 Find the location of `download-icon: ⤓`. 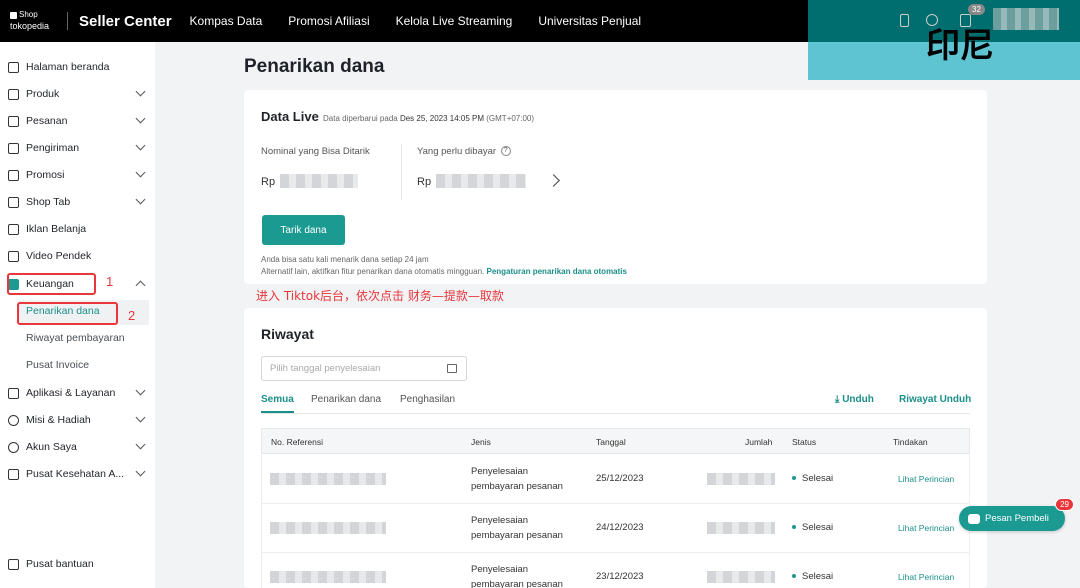

download-icon: ⤓ is located at coordinates (837, 399).